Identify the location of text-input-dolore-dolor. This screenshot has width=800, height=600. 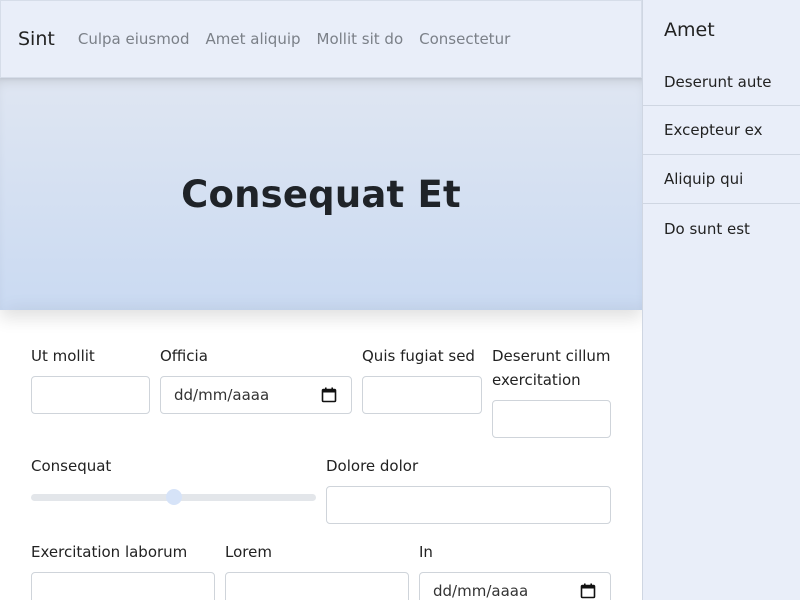
(468, 505).